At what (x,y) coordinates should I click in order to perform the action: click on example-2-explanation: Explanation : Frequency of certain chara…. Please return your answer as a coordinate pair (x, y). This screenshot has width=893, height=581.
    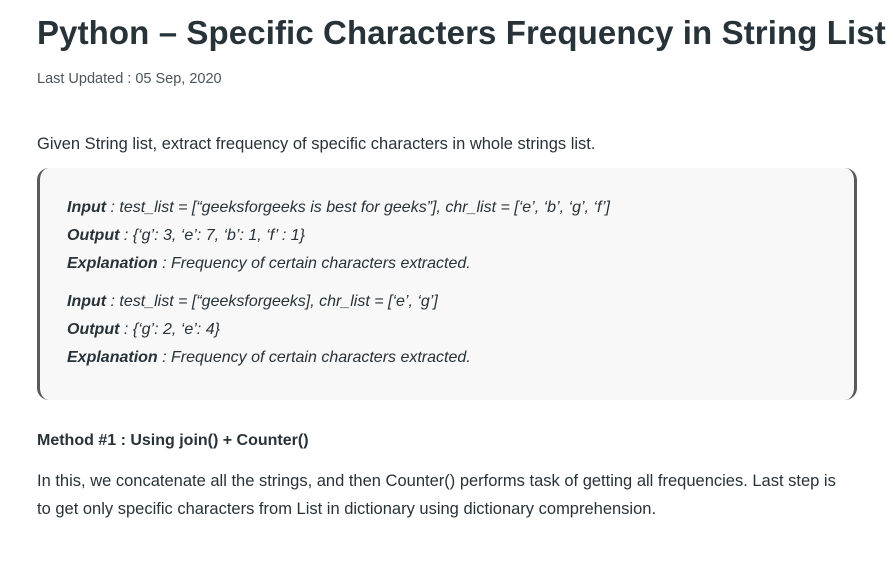
    Looking at the image, I should click on (460, 358).